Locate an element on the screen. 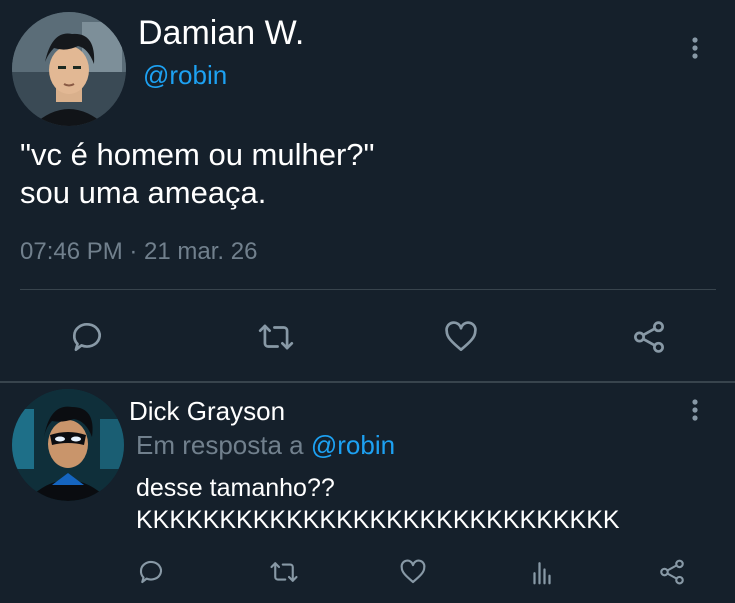  main-author-avatar is located at coordinates (69, 69).